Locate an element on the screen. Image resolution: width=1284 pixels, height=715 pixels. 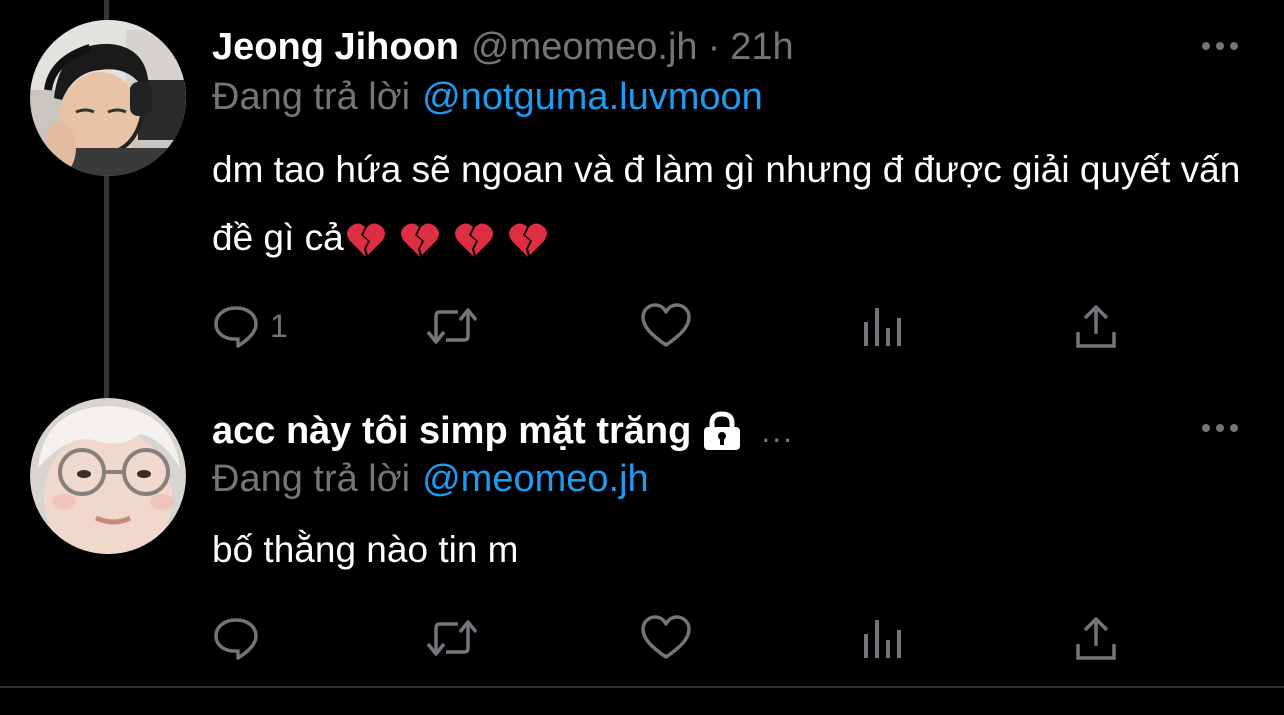
emoji-row is located at coordinates (447, 240).